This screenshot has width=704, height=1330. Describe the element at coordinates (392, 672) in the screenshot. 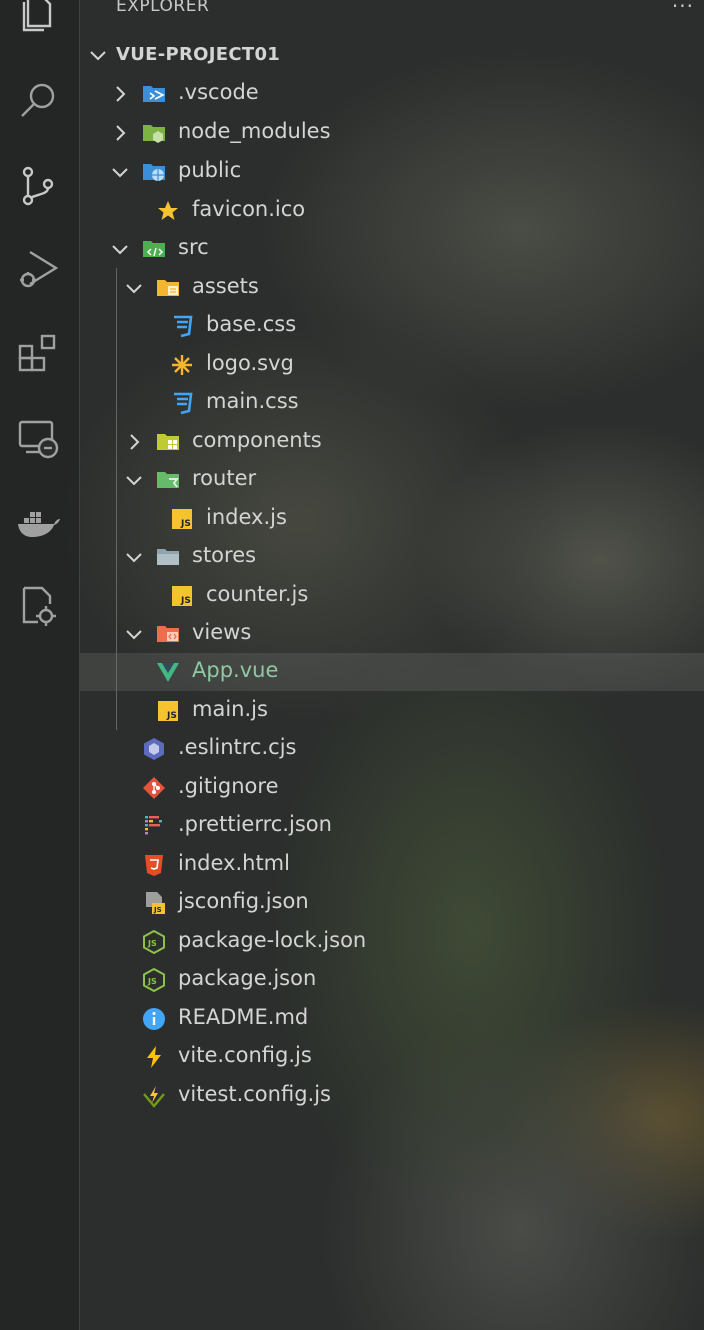

I see `tree-item-app-vue: App.vue` at that location.